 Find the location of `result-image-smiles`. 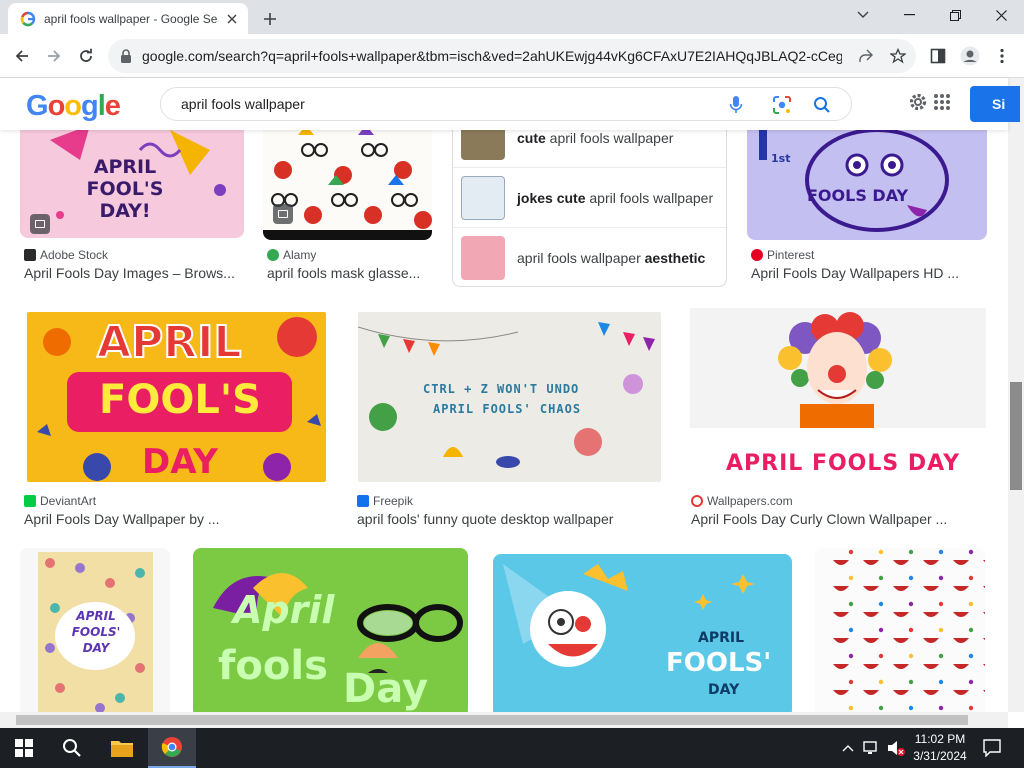

result-image-smiles is located at coordinates (900, 630).